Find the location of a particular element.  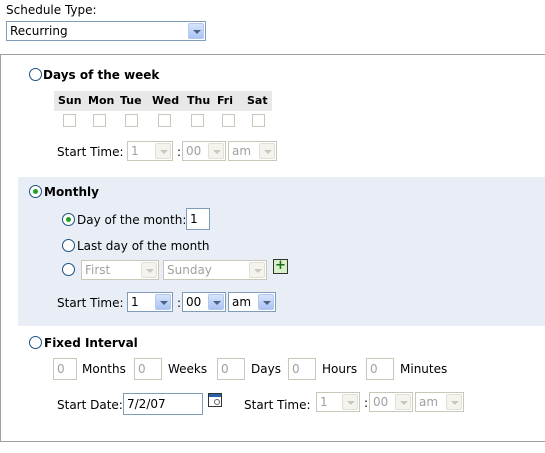

fixed-hour-select: 1 is located at coordinates (338, 402).